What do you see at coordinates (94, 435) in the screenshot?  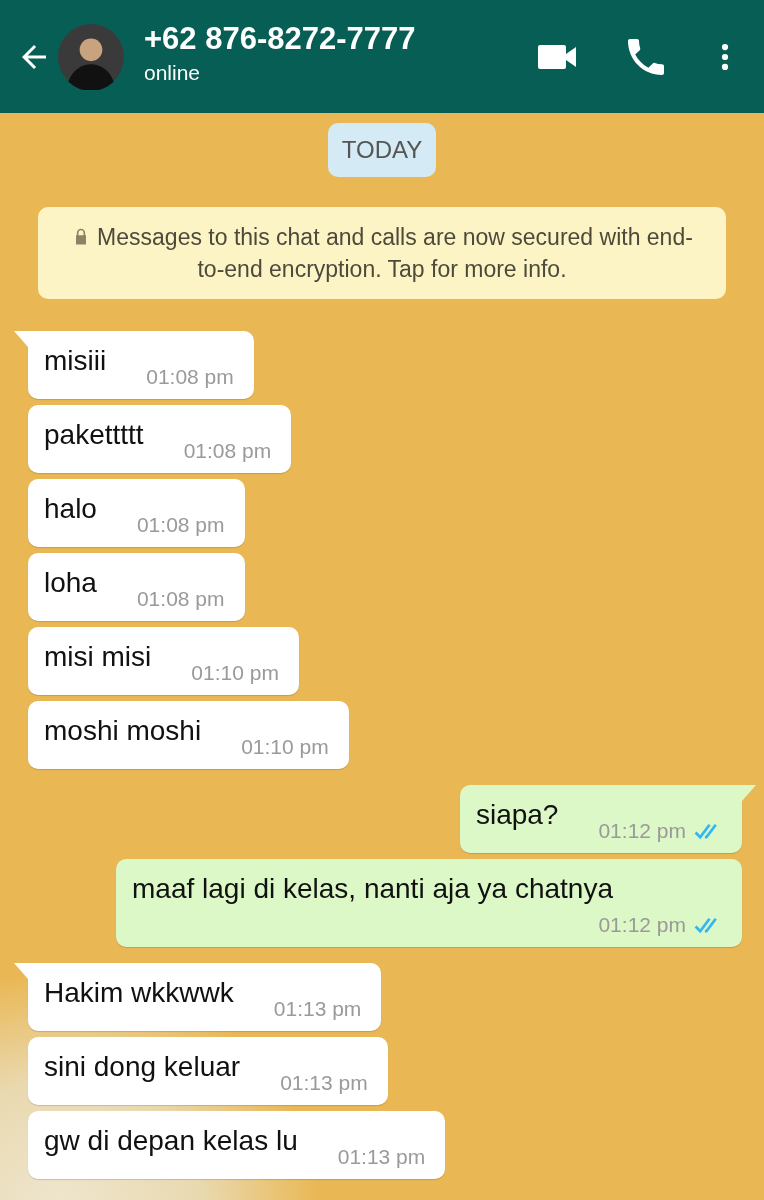 I see `message-text: pakettttt` at bounding box center [94, 435].